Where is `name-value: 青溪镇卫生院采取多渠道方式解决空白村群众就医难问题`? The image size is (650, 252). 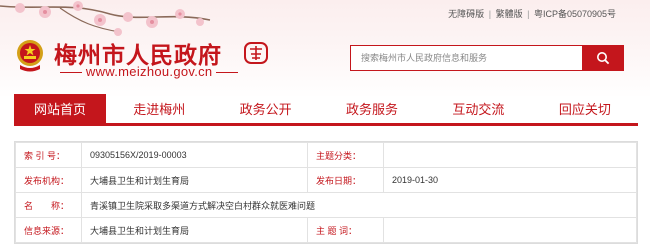 name-value: 青溪镇卫生院采取多渠道方式解决空白村群众就医难问题 is located at coordinates (359, 205).